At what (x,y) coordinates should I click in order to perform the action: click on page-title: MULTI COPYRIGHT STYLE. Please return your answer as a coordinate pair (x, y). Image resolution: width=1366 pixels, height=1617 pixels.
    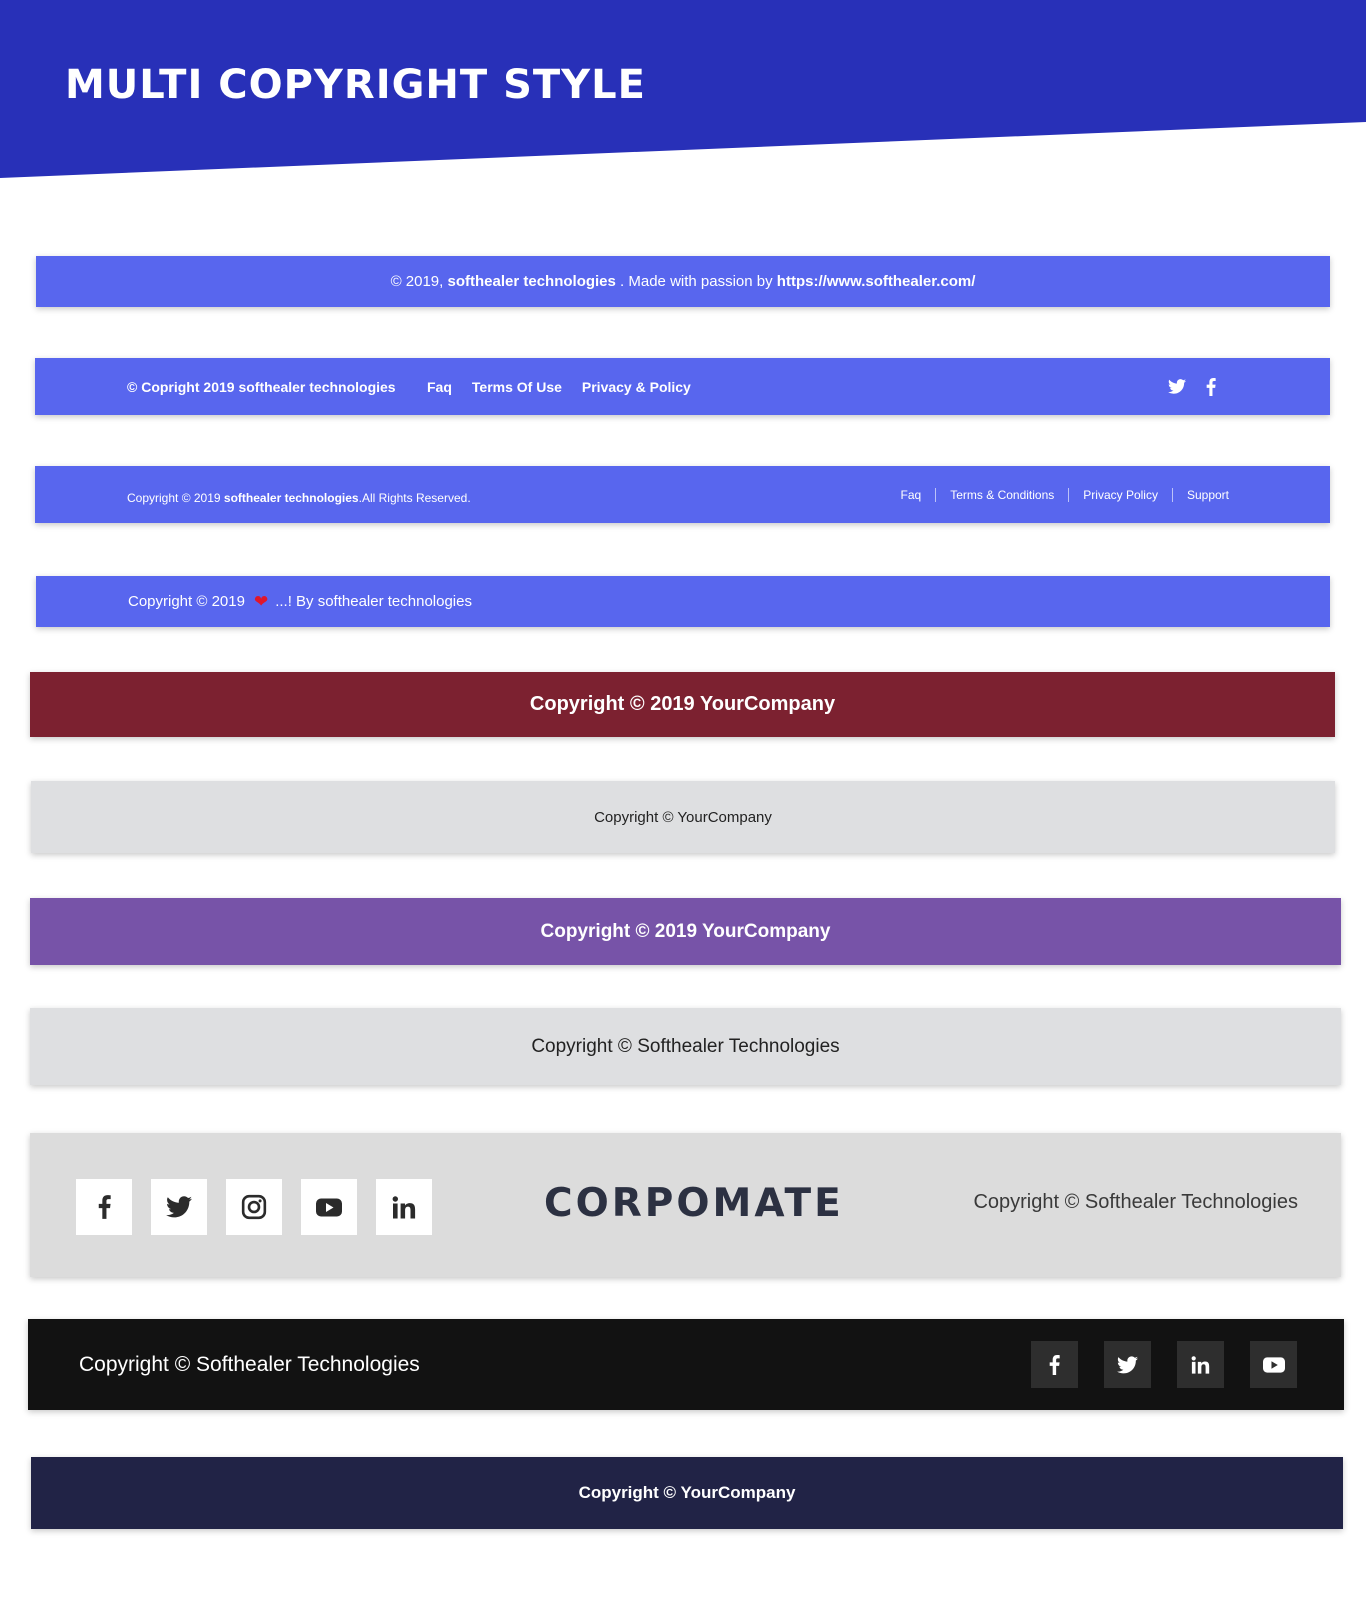
    Looking at the image, I should click on (355, 85).